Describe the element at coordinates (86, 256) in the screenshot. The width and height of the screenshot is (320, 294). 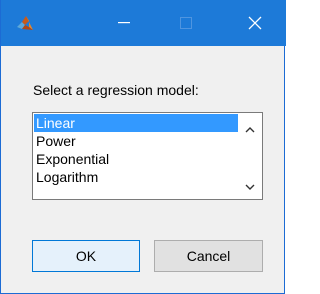
I see `ok-button: OK` at that location.